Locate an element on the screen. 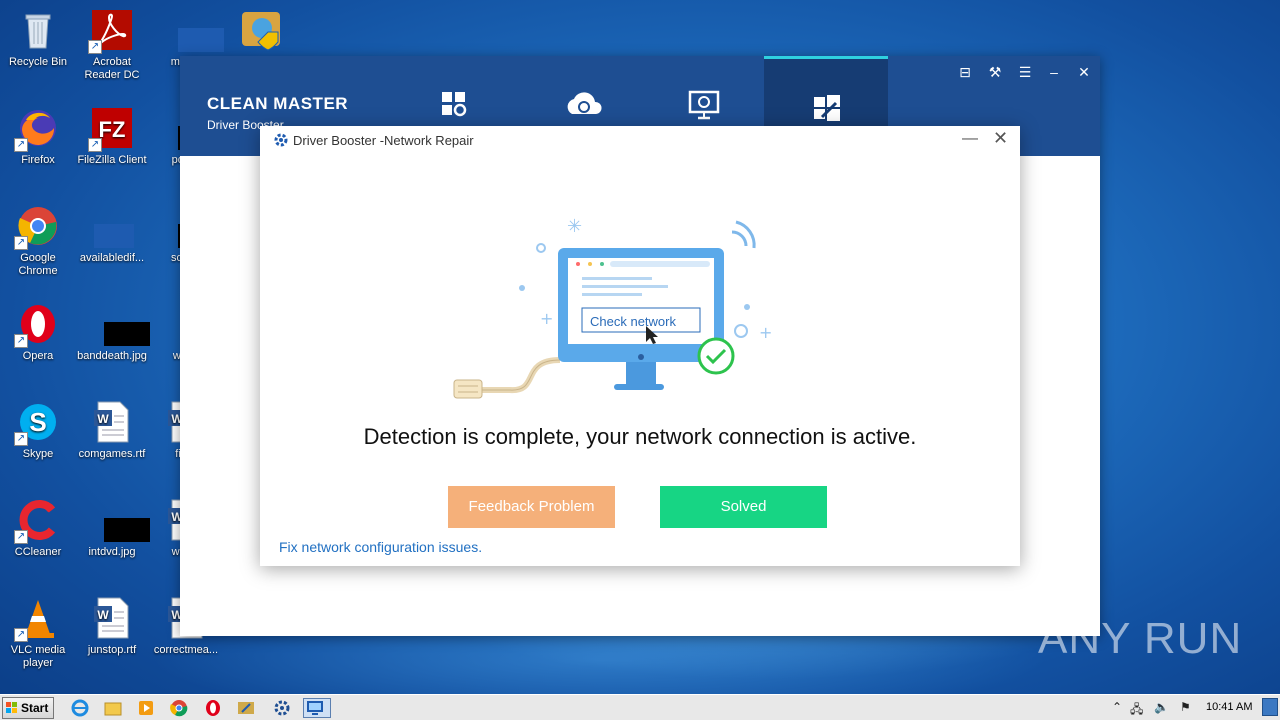 This screenshot has height=720, width=1280. desktop-icon-junstop: W junstop.rtf is located at coordinates (112, 626).